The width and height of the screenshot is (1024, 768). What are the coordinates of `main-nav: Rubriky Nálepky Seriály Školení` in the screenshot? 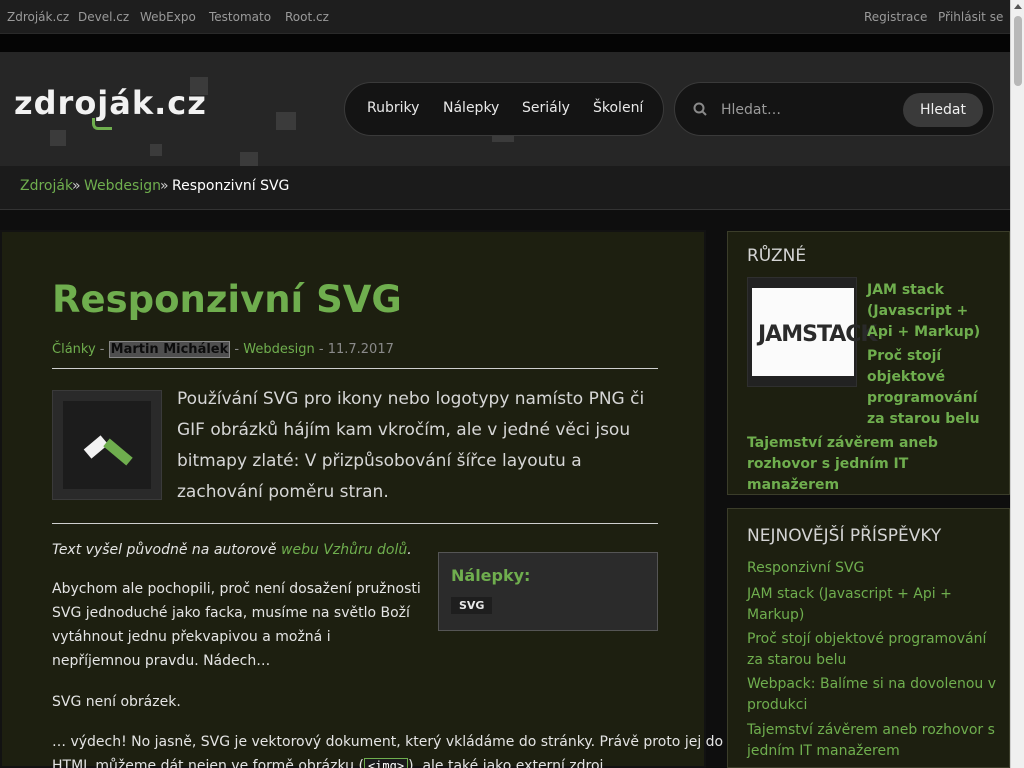 It's located at (504, 109).